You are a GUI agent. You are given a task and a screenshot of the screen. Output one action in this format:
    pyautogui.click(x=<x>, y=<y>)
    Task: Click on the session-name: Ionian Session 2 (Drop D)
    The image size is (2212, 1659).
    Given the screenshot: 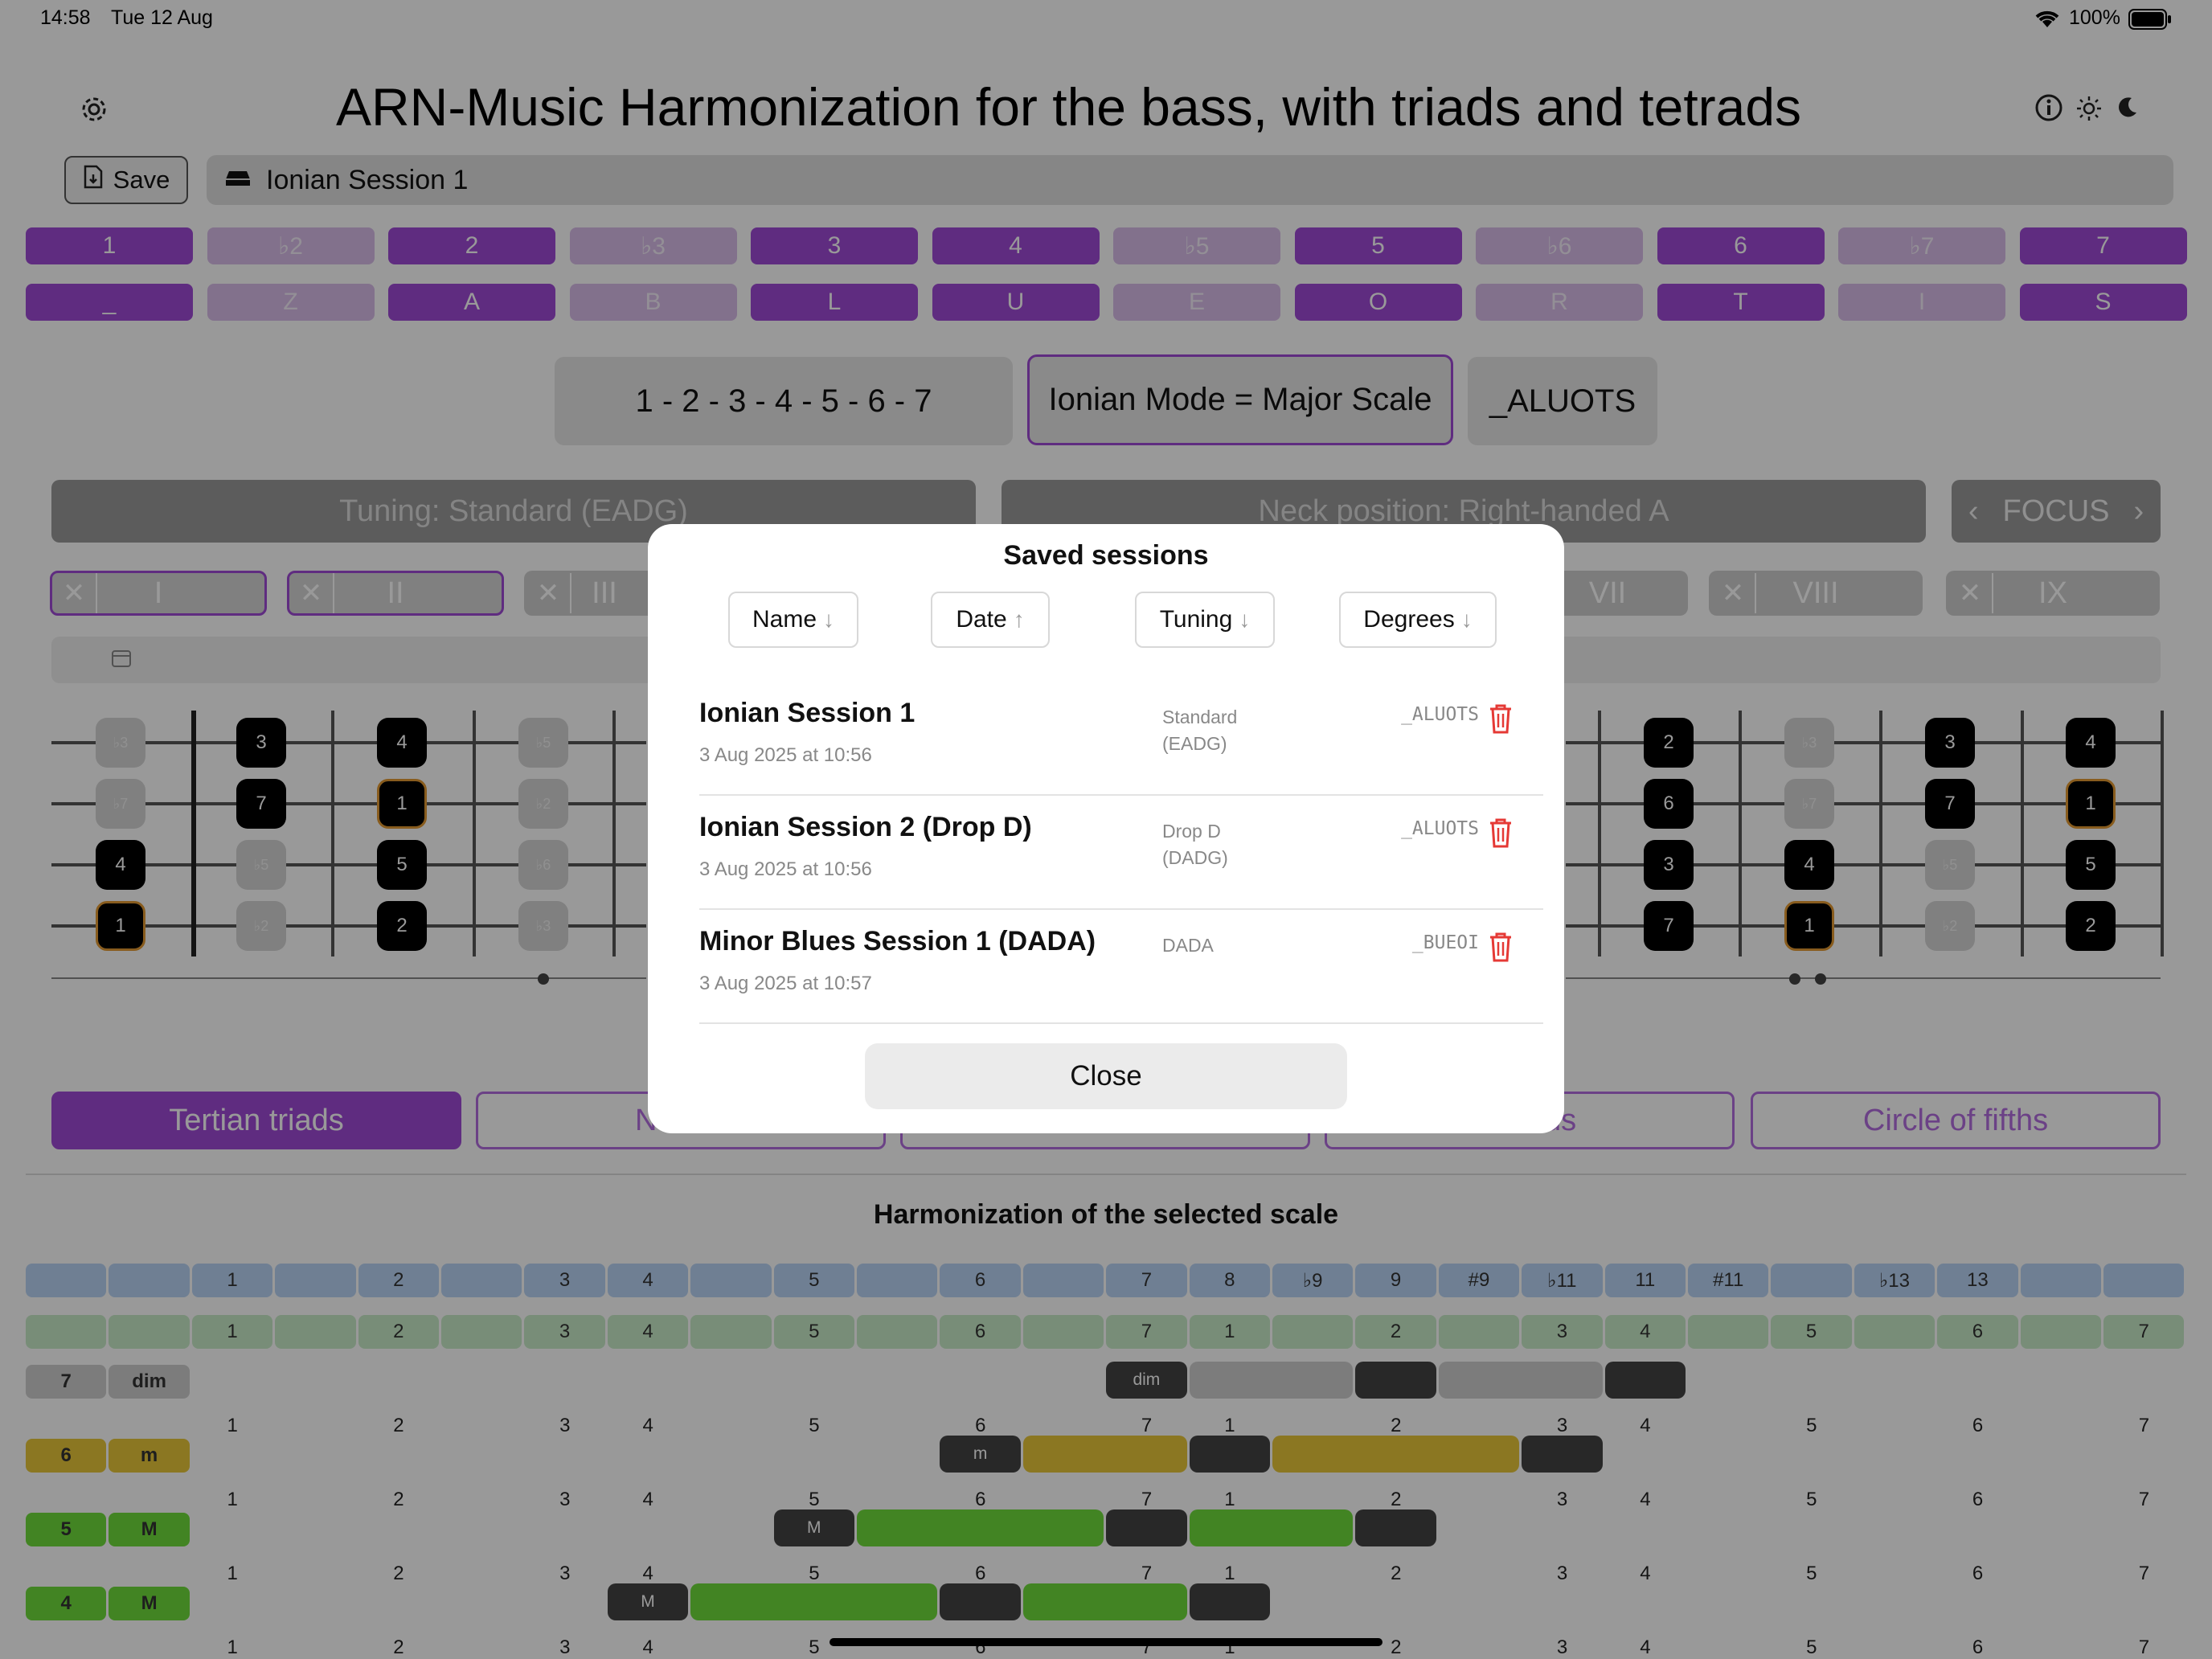 What is the action you would take?
    pyautogui.click(x=865, y=827)
    